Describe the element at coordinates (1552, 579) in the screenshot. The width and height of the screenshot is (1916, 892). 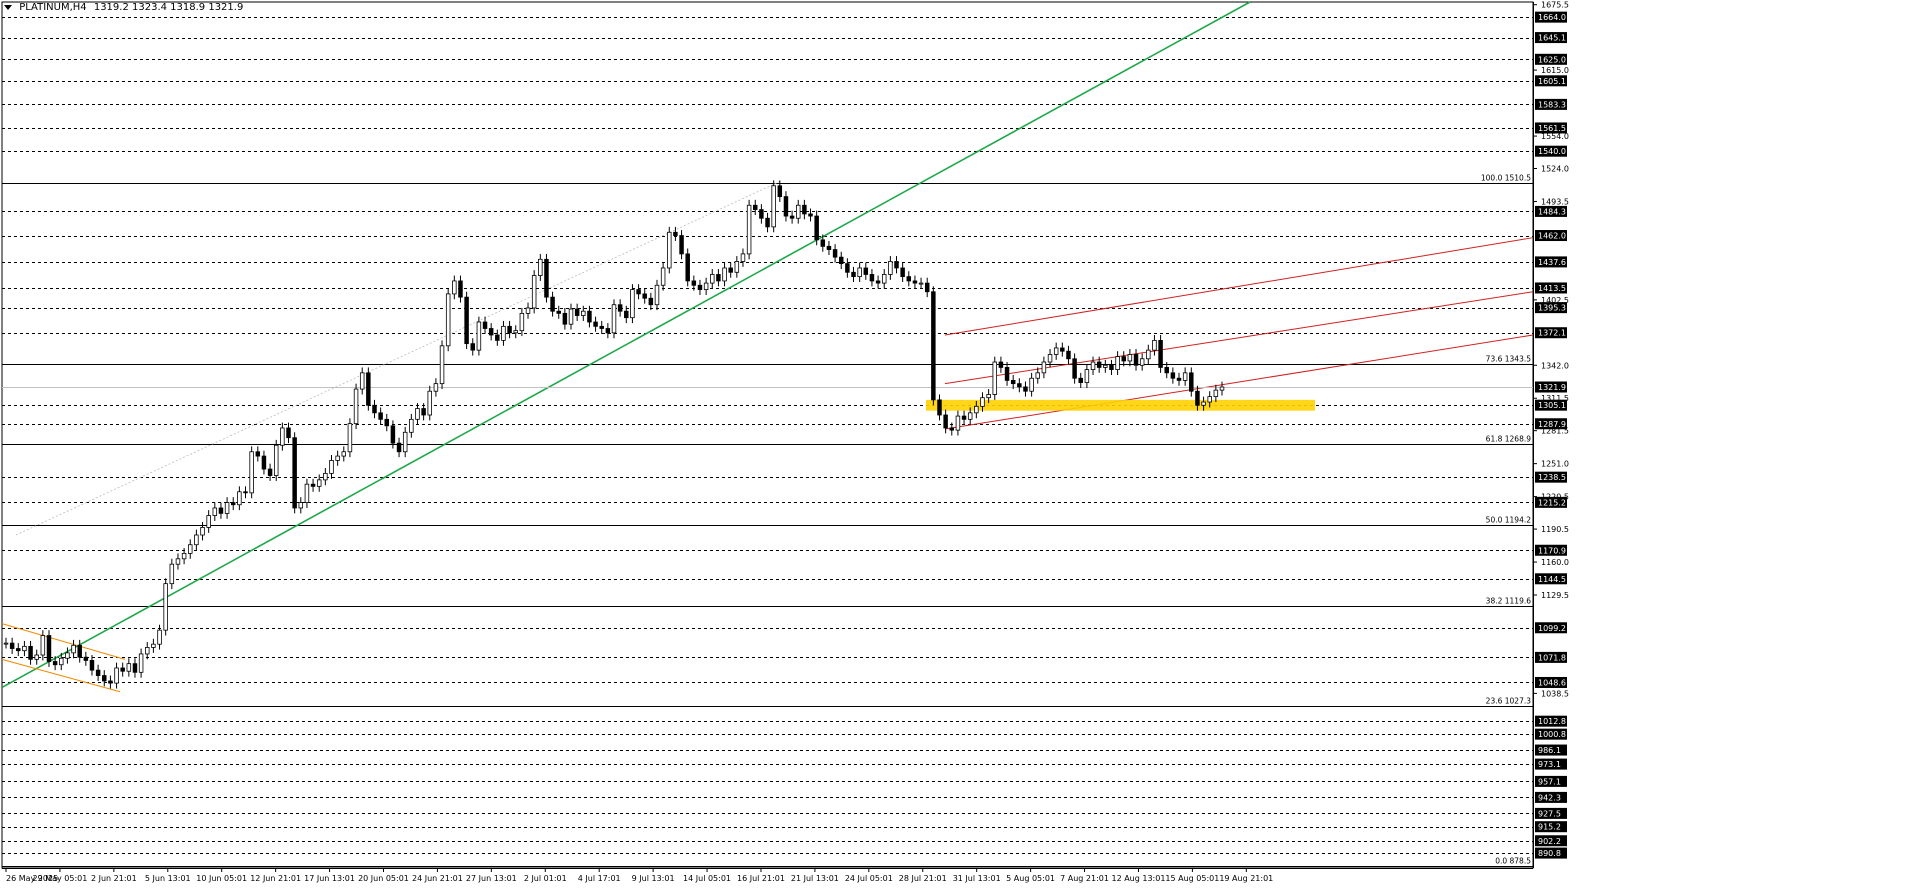
I see `price-level-badge-label: 1144.5` at that location.